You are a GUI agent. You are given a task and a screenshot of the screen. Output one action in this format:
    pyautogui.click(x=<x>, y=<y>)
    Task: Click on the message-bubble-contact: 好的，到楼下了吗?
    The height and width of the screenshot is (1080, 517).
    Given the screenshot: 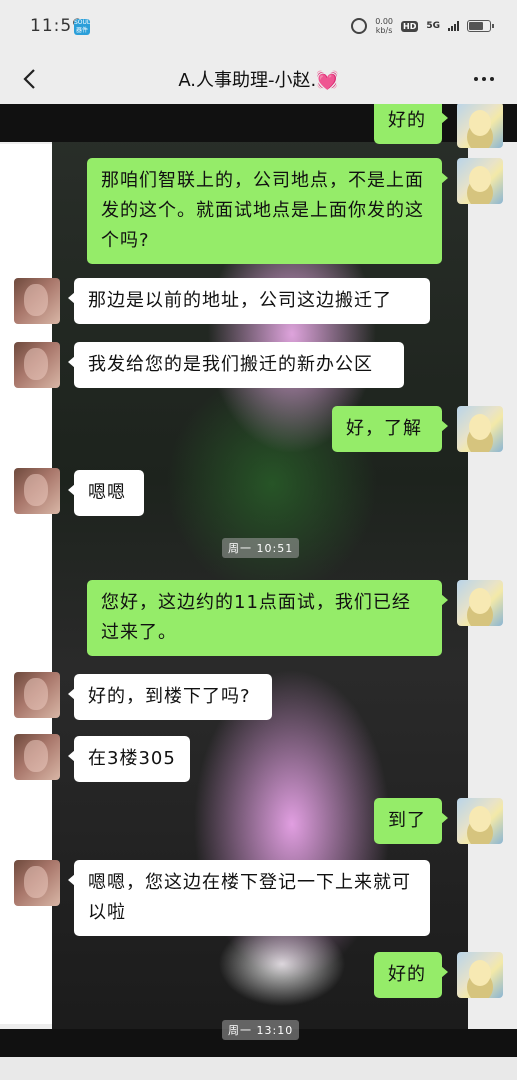 What is the action you would take?
    pyautogui.click(x=170, y=697)
    